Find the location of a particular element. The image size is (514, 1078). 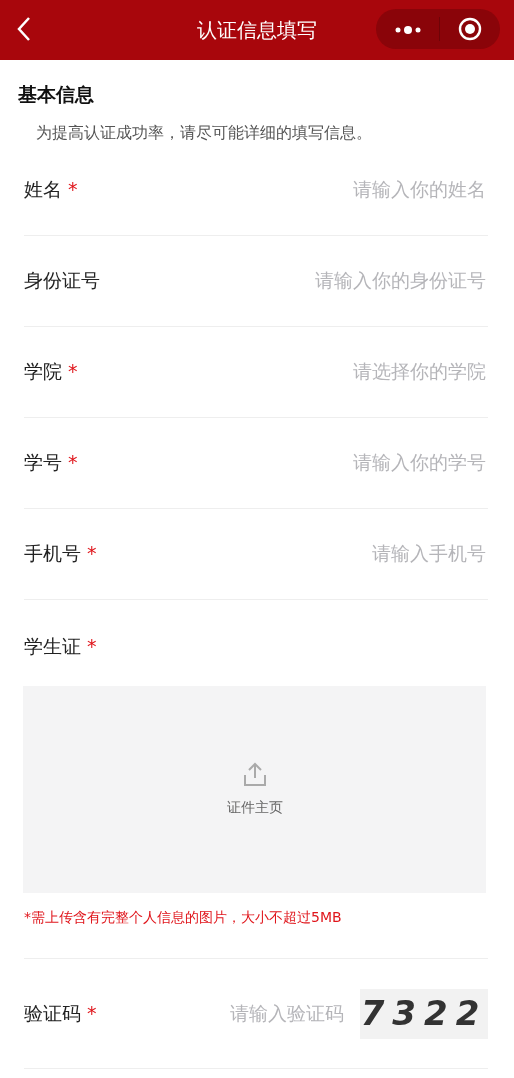

field-label: 学生证 is located at coordinates (52, 645).